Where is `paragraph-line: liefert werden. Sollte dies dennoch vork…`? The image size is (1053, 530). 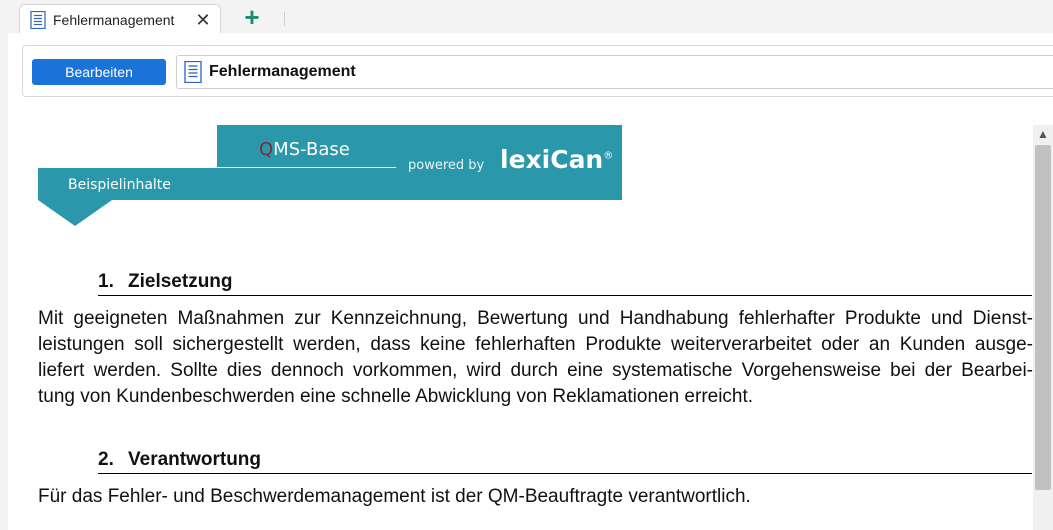
paragraph-line: liefert werden. Sollte dies dennoch vork… is located at coordinates (535, 370).